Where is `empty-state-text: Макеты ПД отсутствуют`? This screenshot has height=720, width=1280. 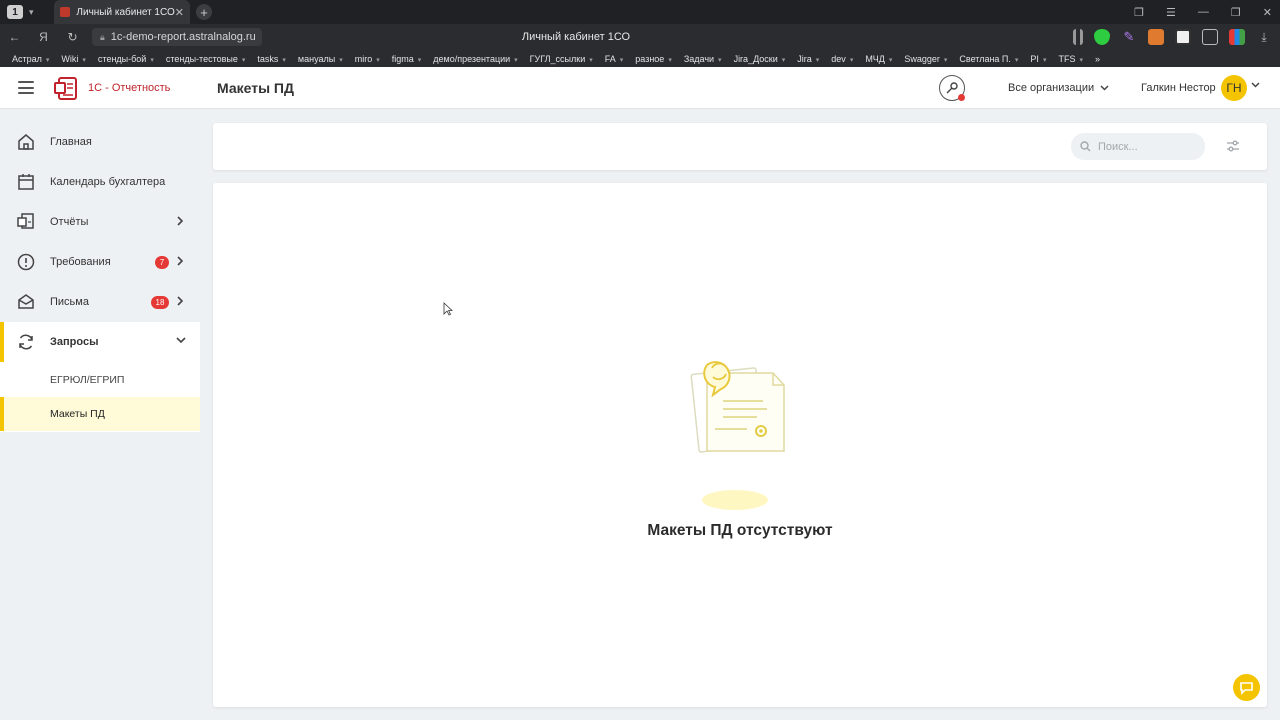 empty-state-text: Макеты ПД отсутствуют is located at coordinates (740, 530).